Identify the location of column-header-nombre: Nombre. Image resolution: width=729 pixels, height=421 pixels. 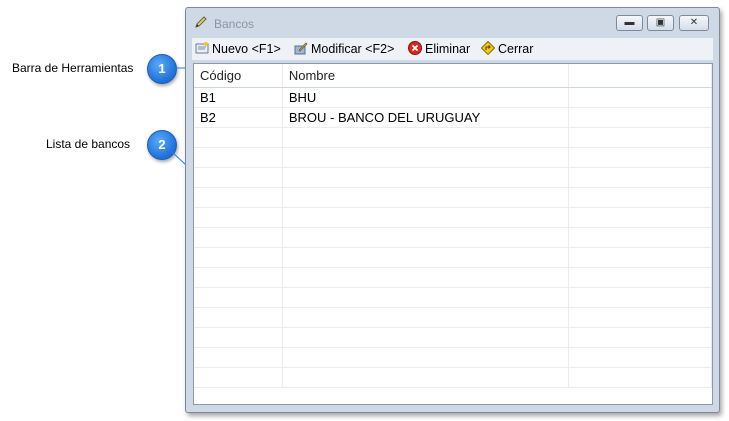
(425, 76).